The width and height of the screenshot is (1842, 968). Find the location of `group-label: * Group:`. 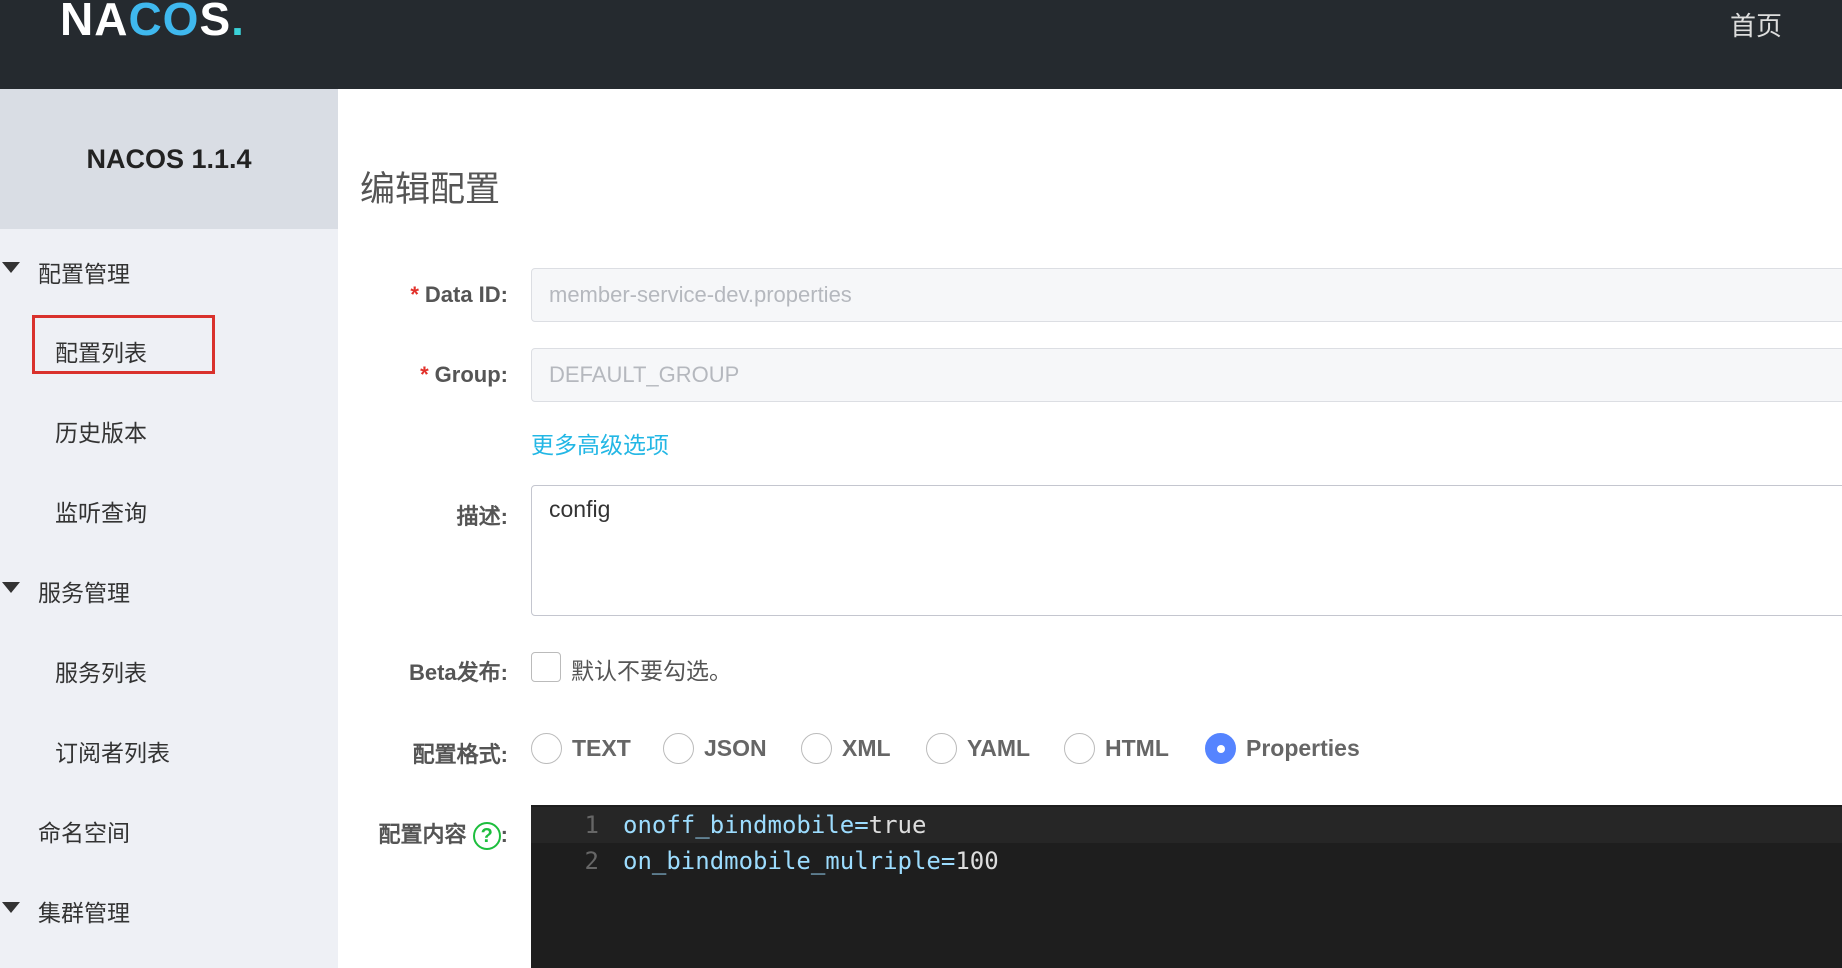

group-label: * Group: is located at coordinates (464, 374).